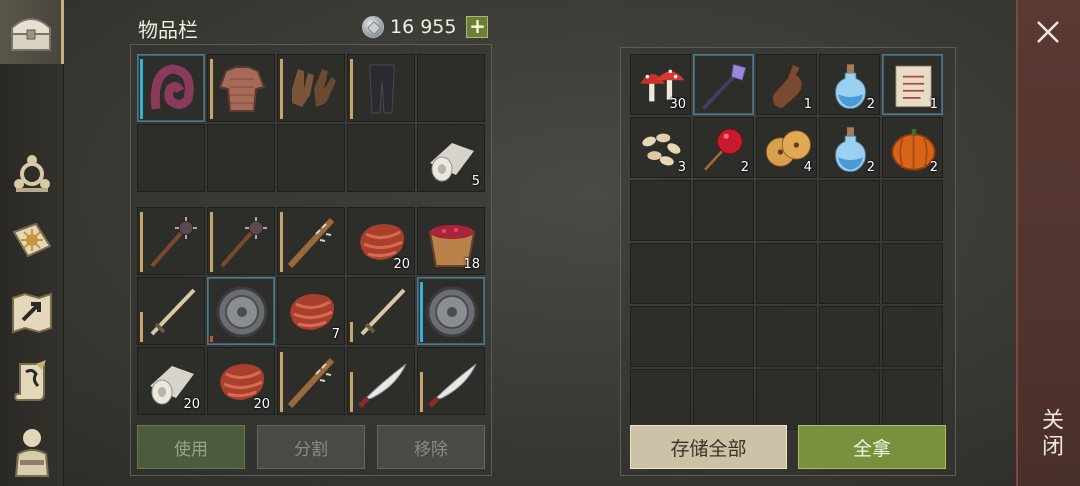 The height and width of the screenshot is (486, 1080). I want to click on sidebar-tab-map, so click(32, 312).